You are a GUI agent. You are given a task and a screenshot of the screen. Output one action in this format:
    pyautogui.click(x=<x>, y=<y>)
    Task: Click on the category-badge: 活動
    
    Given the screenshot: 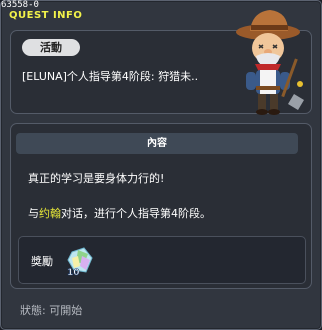 What is the action you would take?
    pyautogui.click(x=51, y=47)
    